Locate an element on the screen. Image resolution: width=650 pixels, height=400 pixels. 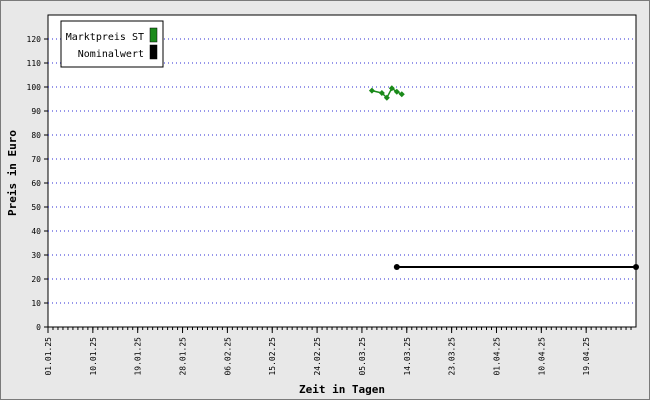
y-tick-label: 0 is located at coordinates (38, 327).